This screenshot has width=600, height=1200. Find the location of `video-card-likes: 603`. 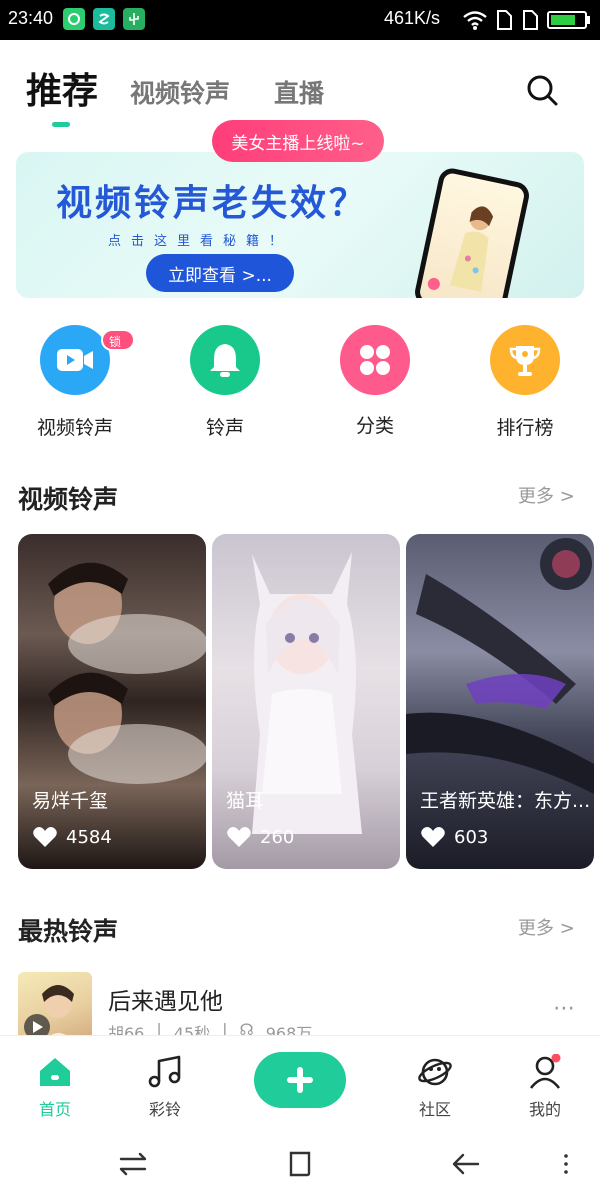

video-card-likes: 603 is located at coordinates (454, 837).